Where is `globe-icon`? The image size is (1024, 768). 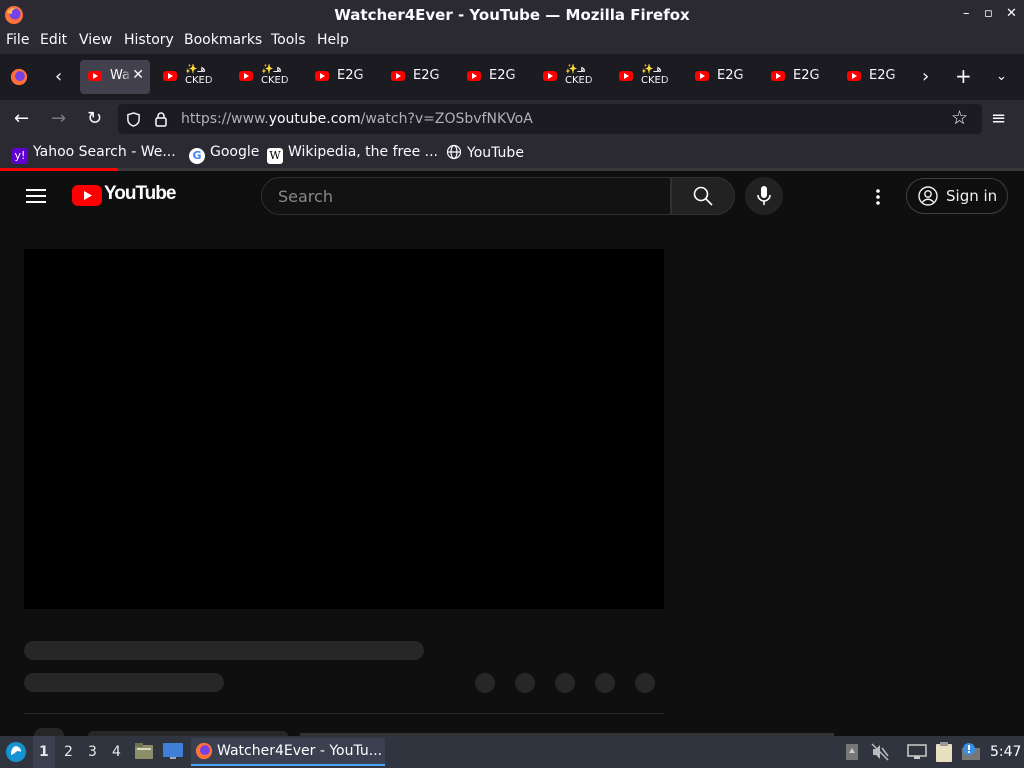
globe-icon is located at coordinates (454, 152).